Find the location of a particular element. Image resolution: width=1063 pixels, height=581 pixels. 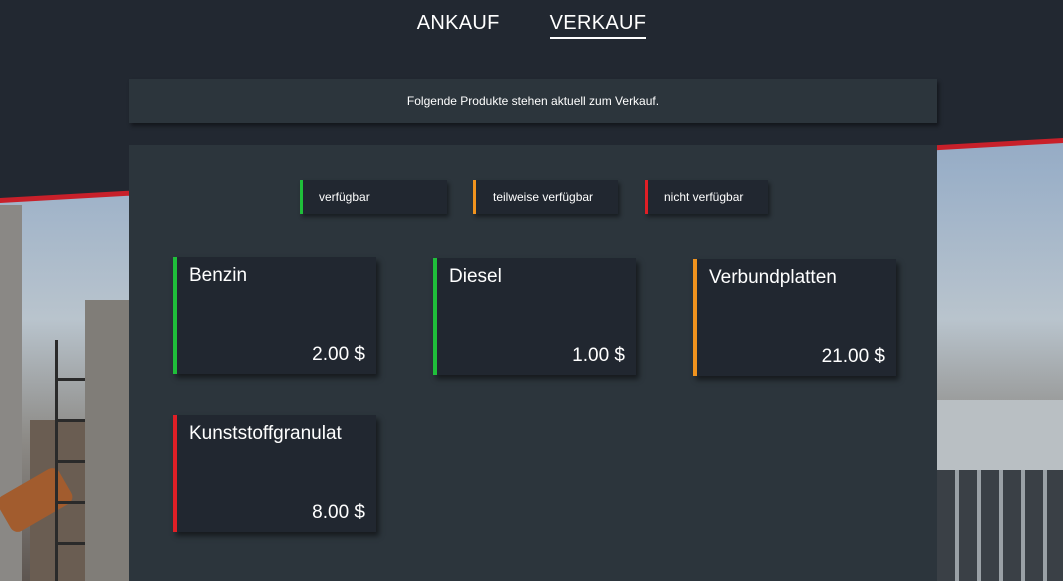

legend-unavailable: nicht verfügbar is located at coordinates (706, 197).